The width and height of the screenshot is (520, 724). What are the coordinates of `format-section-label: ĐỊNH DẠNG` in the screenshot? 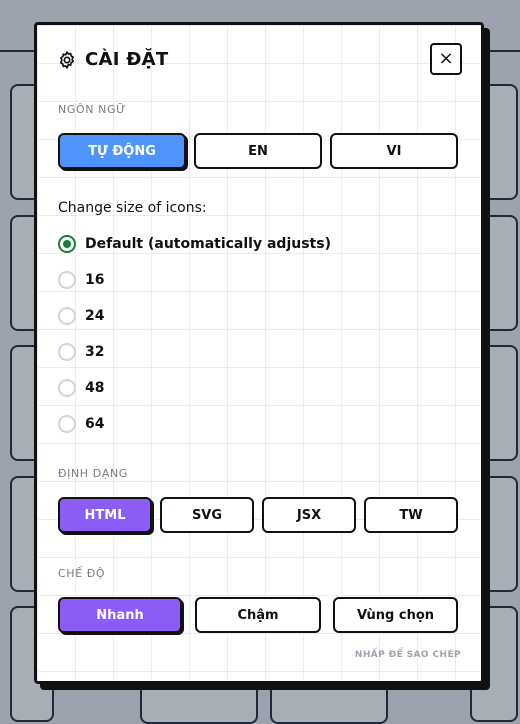 It's located at (93, 473).